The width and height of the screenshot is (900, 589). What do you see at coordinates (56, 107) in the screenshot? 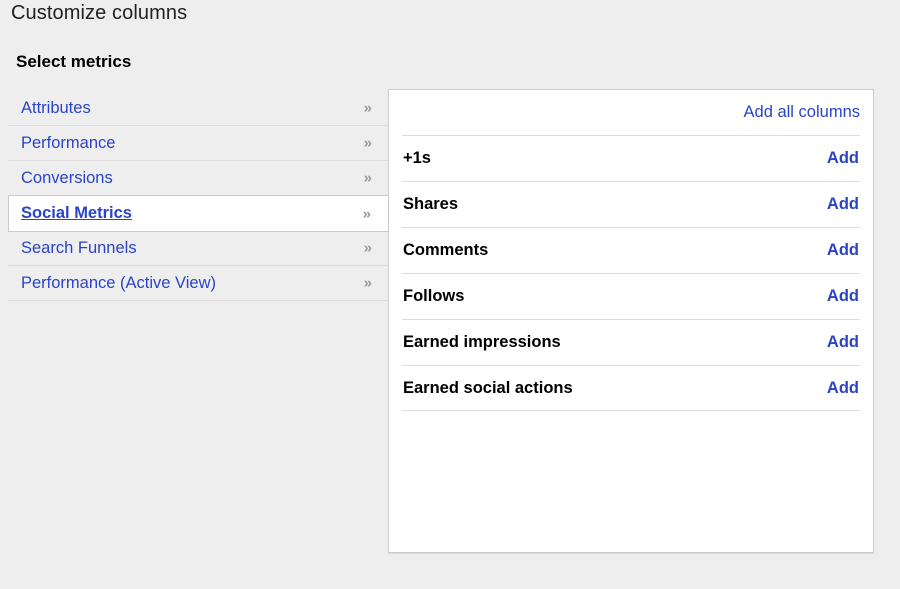
I see `sidebar-item-label: Attributes` at bounding box center [56, 107].